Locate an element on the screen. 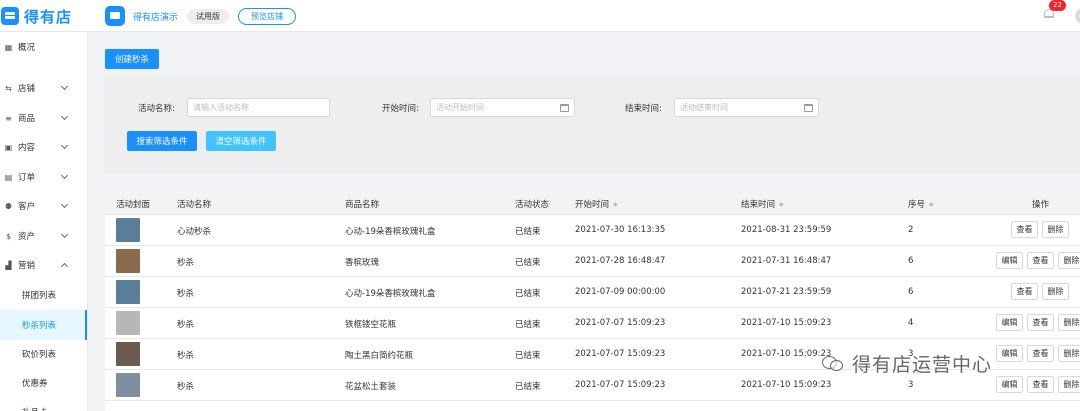 The width and height of the screenshot is (1080, 411). col-start-time: 开始时间 ◆ is located at coordinates (596, 204).